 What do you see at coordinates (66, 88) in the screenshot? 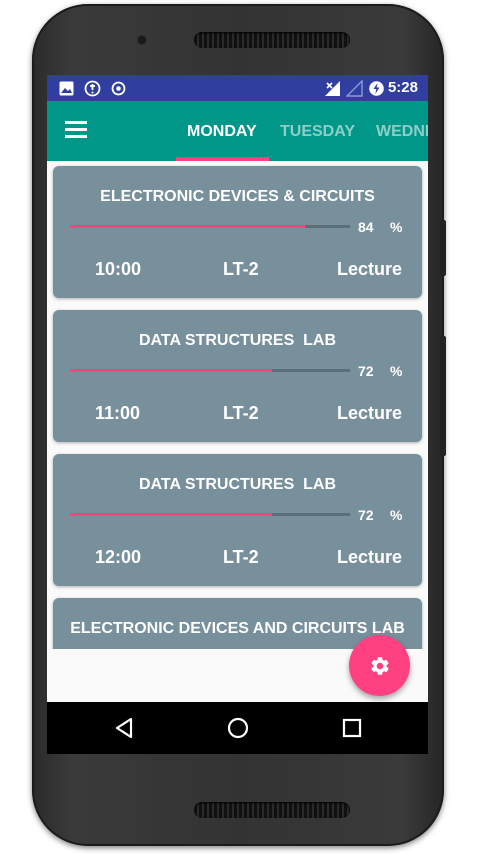
I see `image-icon` at bounding box center [66, 88].